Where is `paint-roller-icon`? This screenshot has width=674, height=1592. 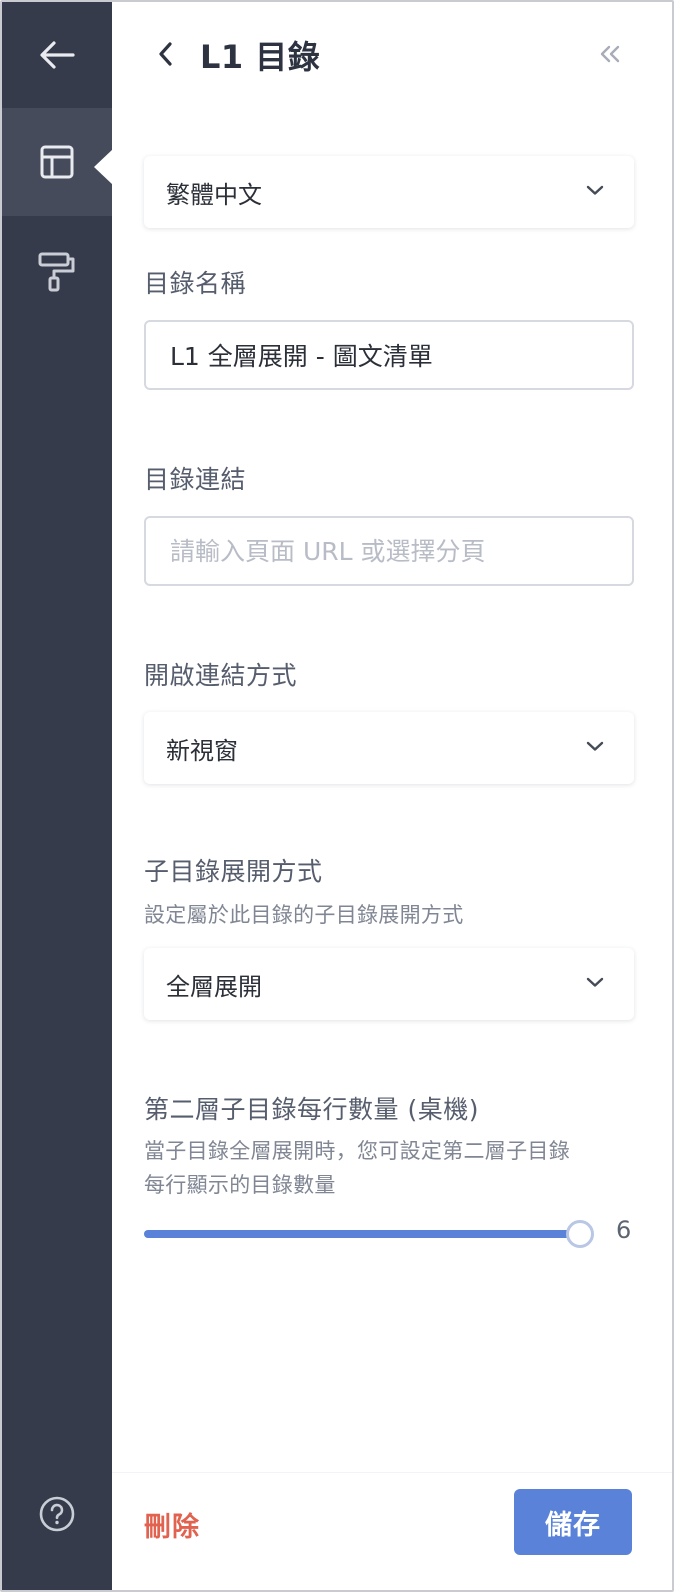
paint-roller-icon is located at coordinates (56, 272).